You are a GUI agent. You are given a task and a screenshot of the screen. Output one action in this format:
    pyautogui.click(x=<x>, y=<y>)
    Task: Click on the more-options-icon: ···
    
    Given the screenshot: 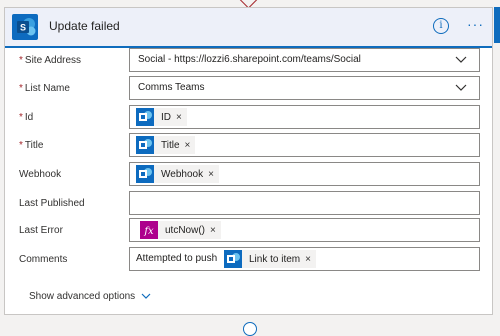 What is the action you would take?
    pyautogui.click(x=477, y=24)
    